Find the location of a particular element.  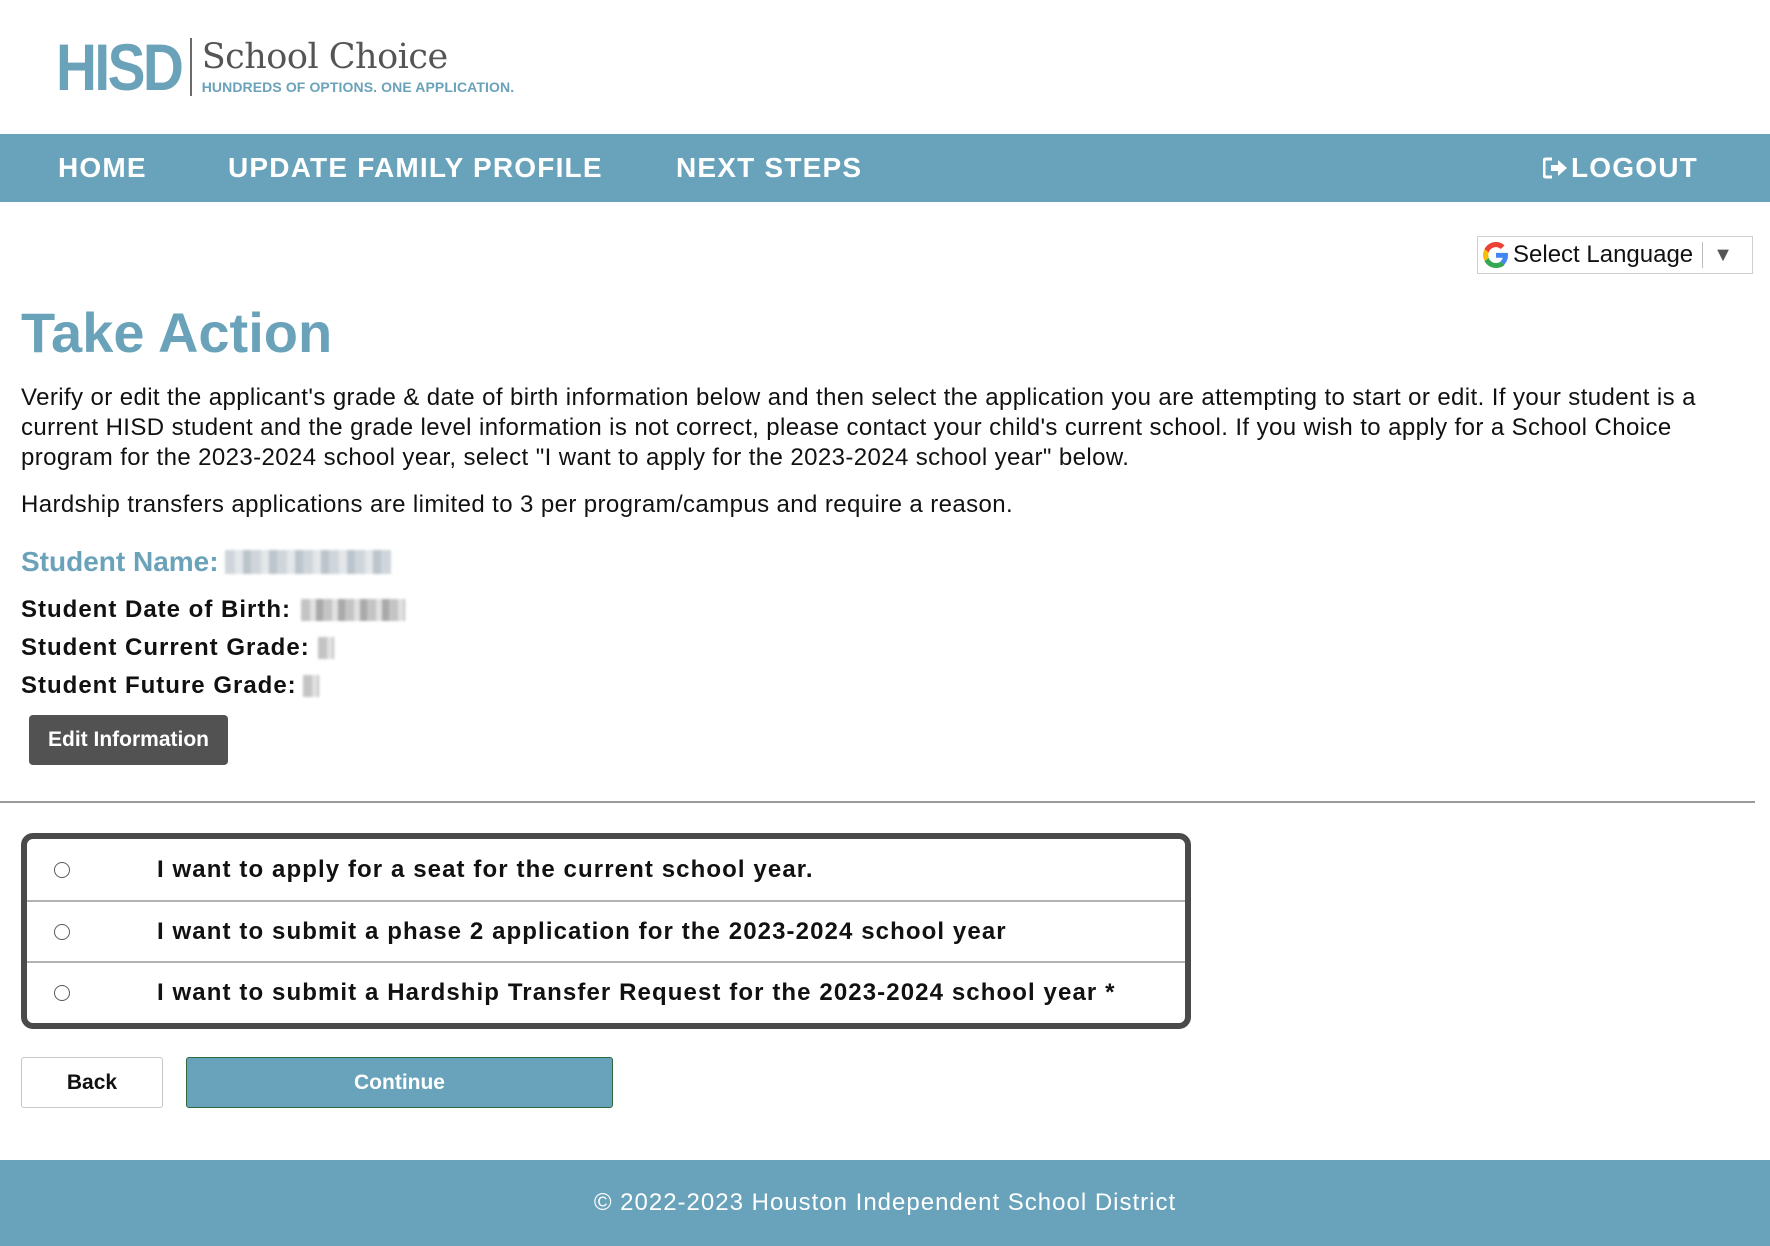

student-current-grade-value-redacted is located at coordinates (325, 648).